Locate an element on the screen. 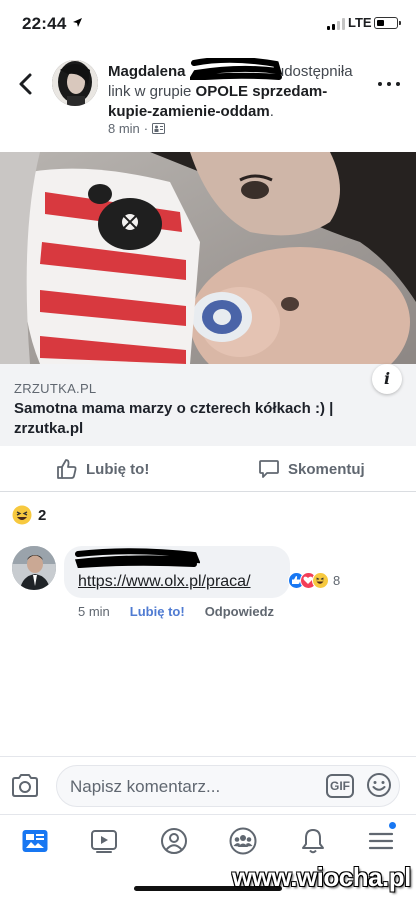  battery-icon is located at coordinates (387, 23).